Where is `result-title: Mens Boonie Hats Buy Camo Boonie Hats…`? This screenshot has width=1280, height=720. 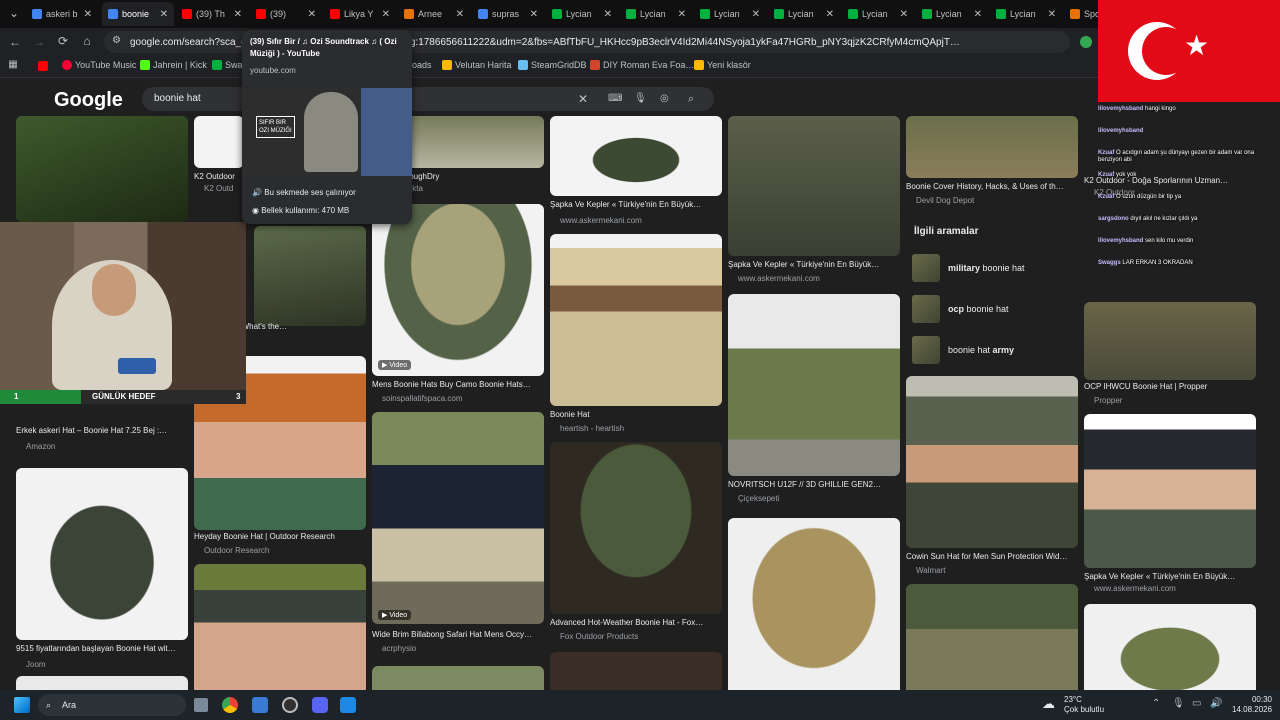
result-title: Mens Boonie Hats Buy Camo Boonie Hats… is located at coordinates (458, 384).